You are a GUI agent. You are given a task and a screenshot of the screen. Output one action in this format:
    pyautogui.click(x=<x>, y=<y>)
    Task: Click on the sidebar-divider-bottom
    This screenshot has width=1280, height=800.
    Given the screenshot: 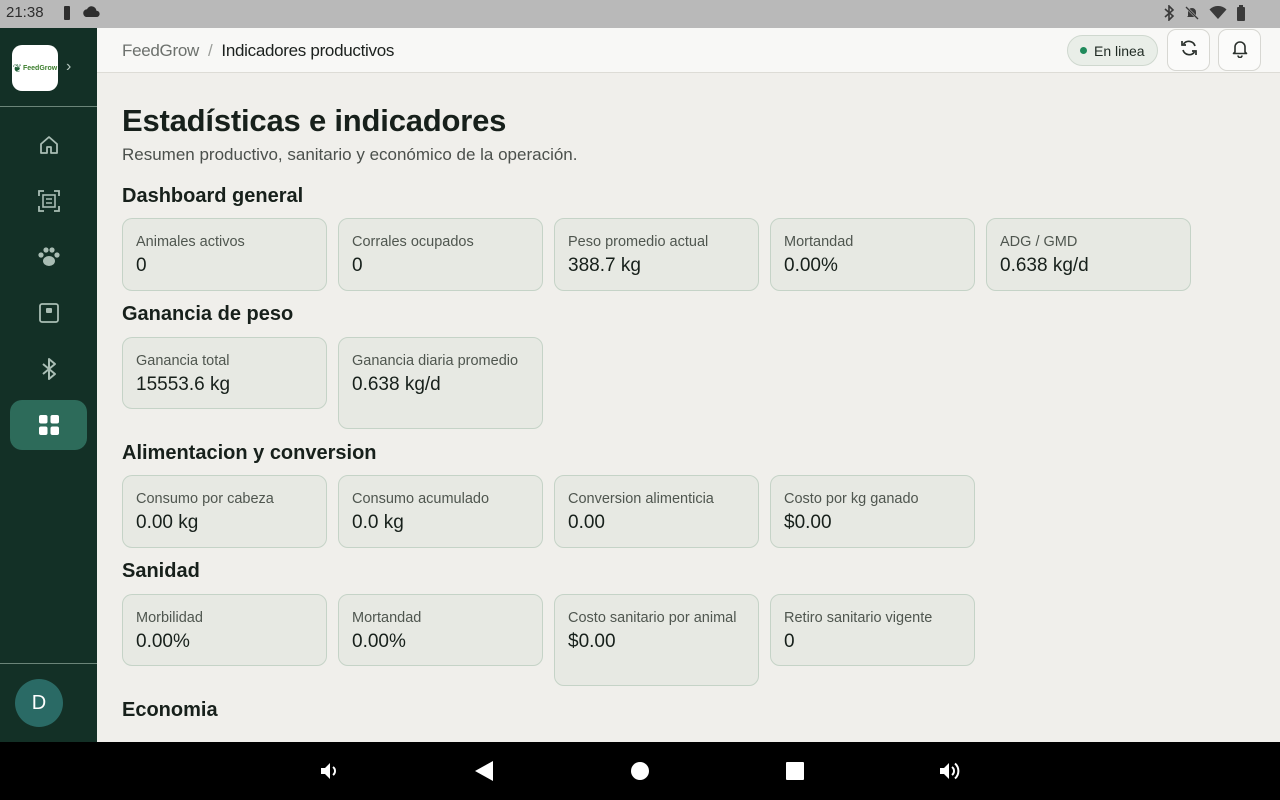 What is the action you would take?
    pyautogui.click(x=48, y=663)
    